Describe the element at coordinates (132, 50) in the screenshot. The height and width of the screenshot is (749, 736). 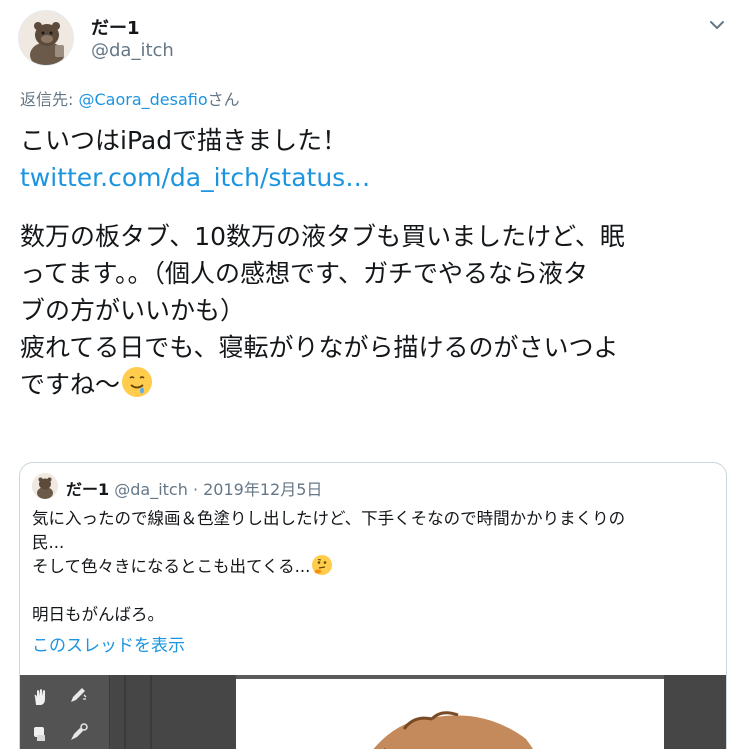
I see `author-handle: @da_itch` at that location.